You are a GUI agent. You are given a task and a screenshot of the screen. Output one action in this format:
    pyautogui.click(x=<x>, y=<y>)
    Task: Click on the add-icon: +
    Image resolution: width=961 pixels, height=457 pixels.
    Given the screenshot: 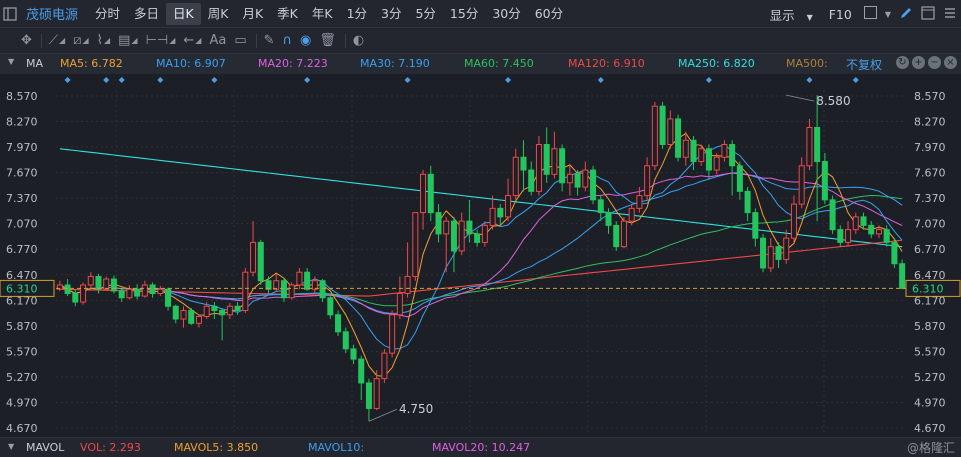 What is the action you would take?
    pyautogui.click(x=918, y=62)
    